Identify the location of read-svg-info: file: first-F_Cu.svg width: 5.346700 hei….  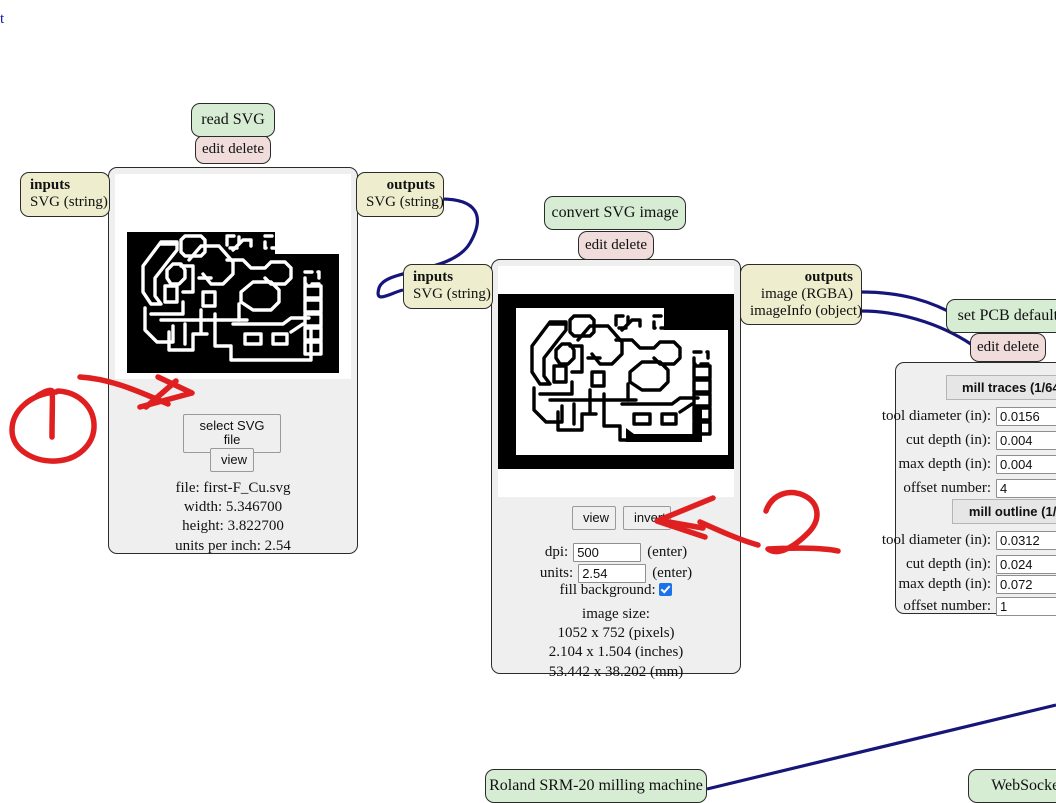
(233, 517).